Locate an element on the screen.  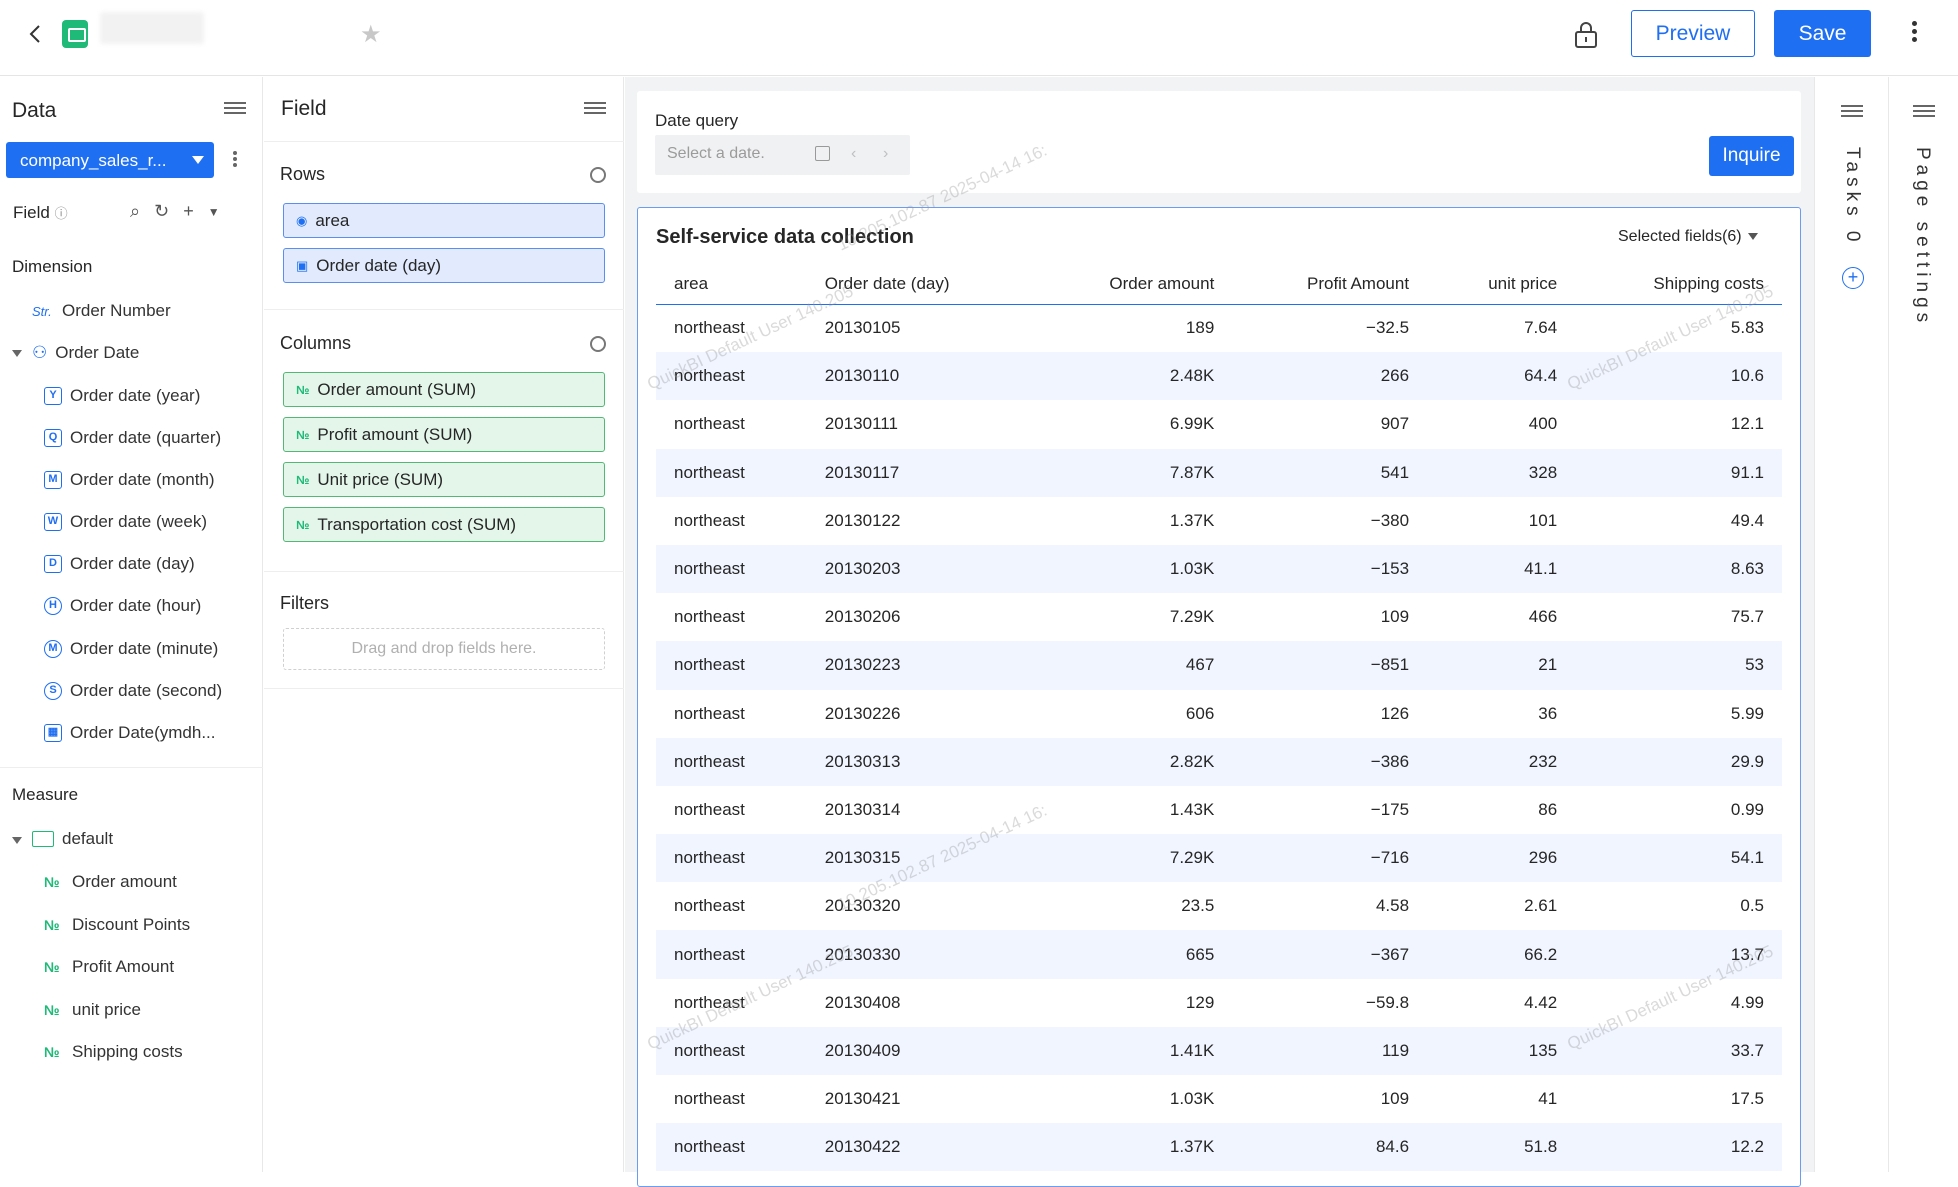
table-row: northeast 20130111 6.99K 907 400 12.1 is located at coordinates (1219, 424).